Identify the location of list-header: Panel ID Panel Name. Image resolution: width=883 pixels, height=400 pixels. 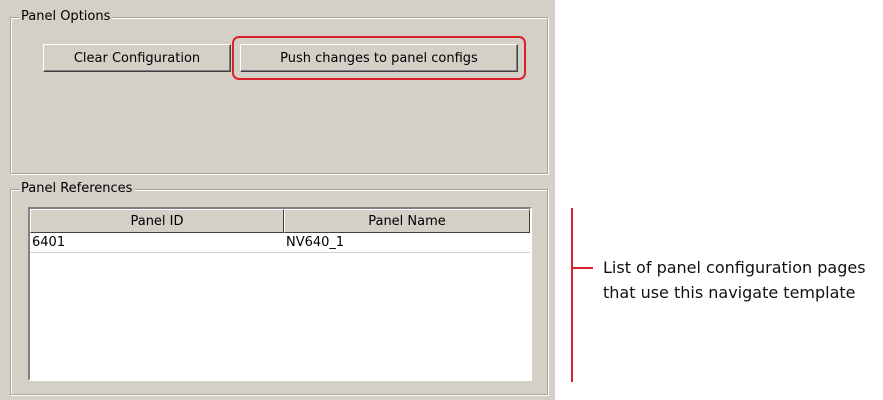
(280, 221).